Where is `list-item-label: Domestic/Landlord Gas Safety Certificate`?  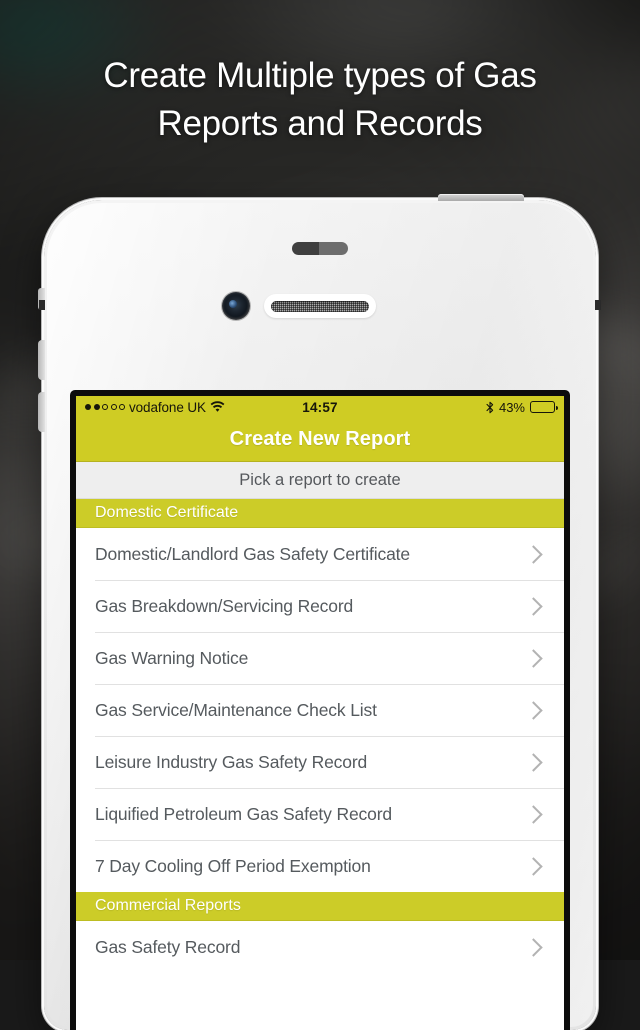
list-item-label: Domestic/Landlord Gas Safety Certificate is located at coordinates (252, 553).